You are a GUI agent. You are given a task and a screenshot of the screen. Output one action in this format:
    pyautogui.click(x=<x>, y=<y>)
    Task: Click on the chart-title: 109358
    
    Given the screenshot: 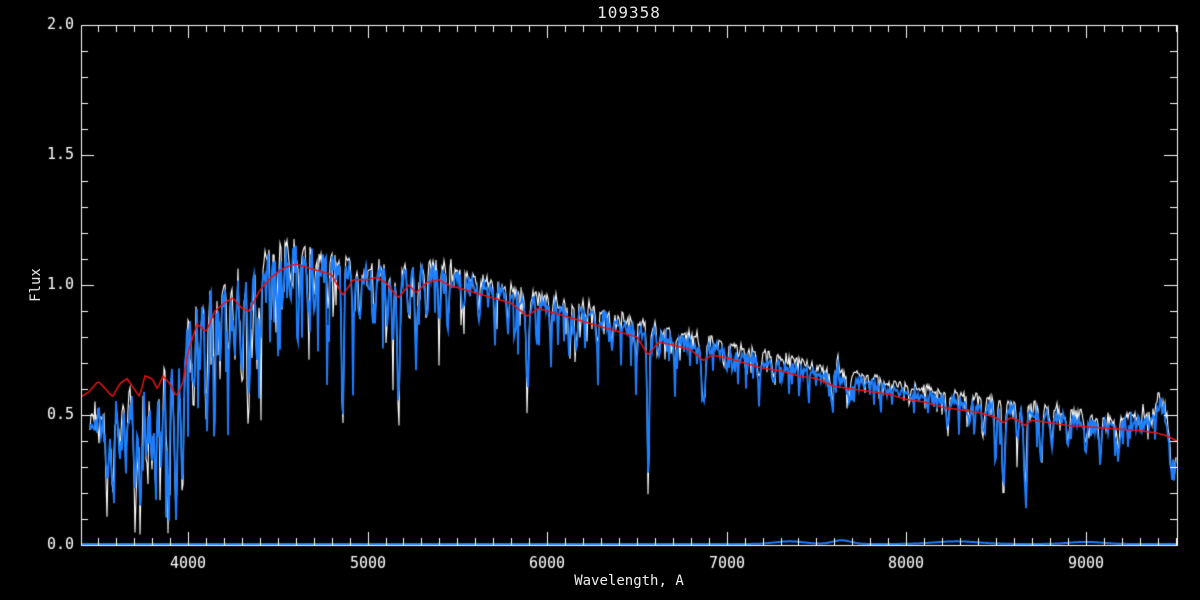 What is the action you would take?
    pyautogui.click(x=629, y=12)
    